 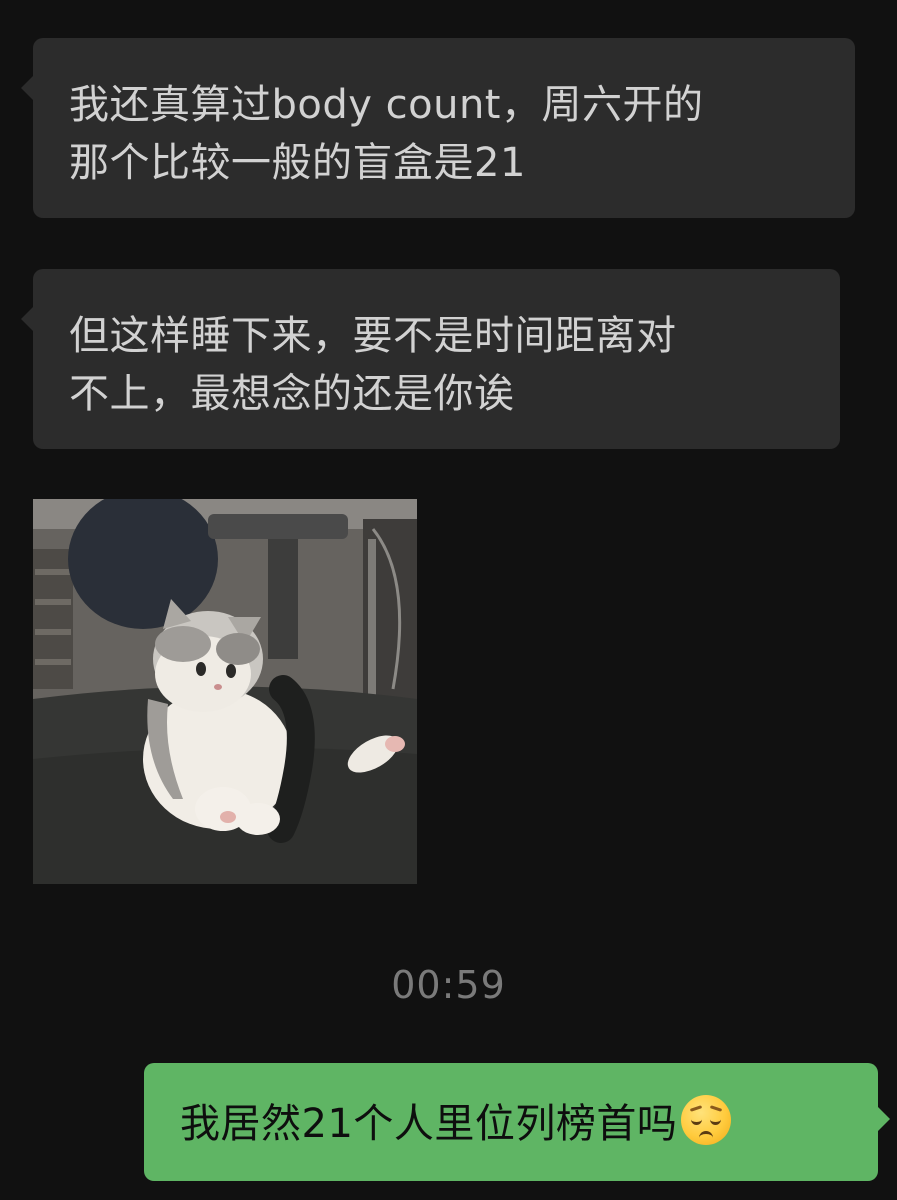 I want to click on incoming-message-bubble: 但这样睡下来，要不是时间距离对 不上，最想念的还是你诶, so click(x=430, y=359).